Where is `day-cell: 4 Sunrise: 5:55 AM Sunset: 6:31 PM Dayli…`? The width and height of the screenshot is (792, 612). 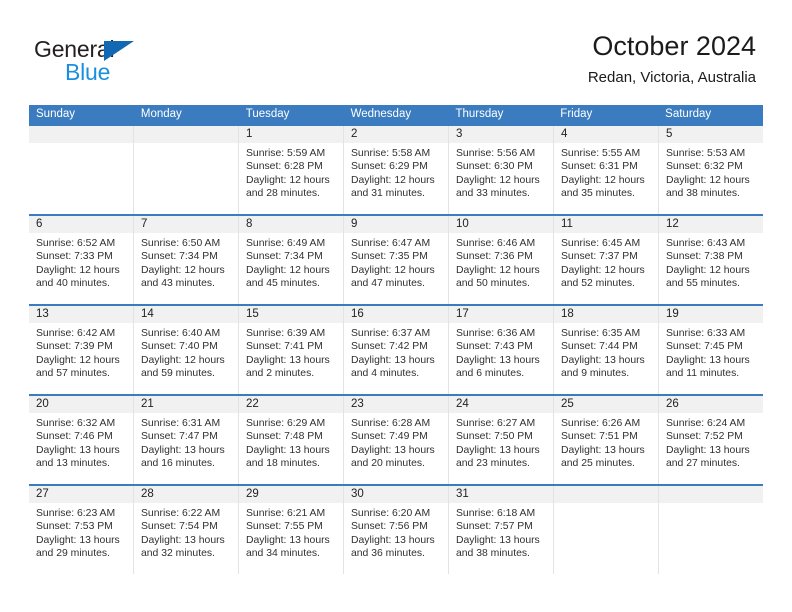 day-cell: 4 Sunrise: 5:55 AM Sunset: 6:31 PM Dayli… is located at coordinates (605, 170).